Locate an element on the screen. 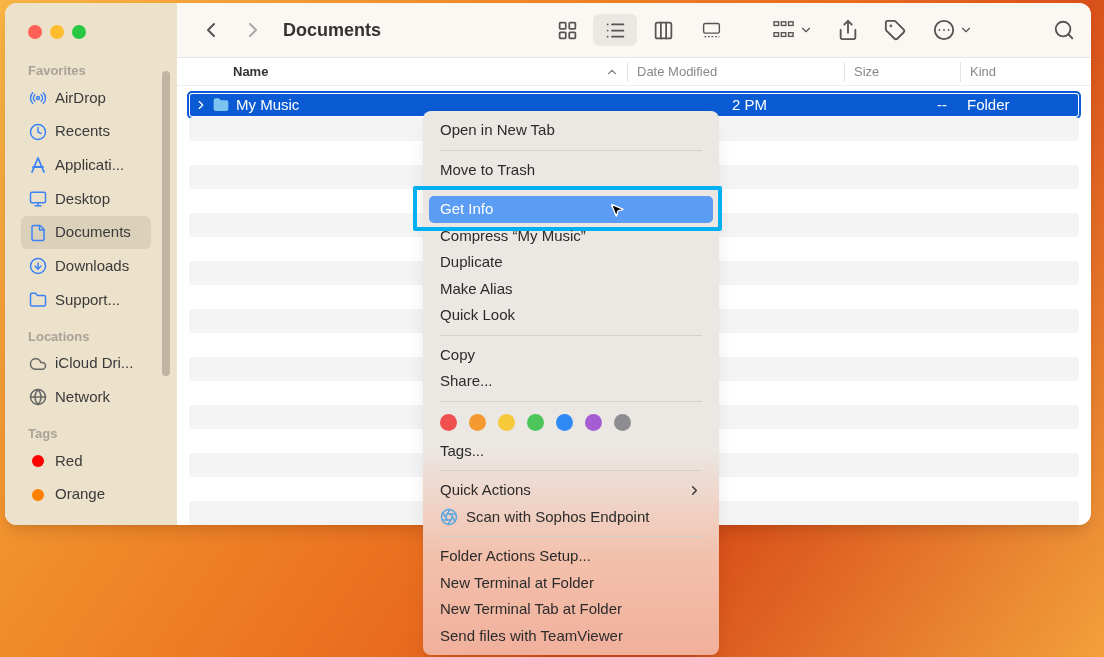 The width and height of the screenshot is (1104, 657). sidebar-item: Red is located at coordinates (86, 461).